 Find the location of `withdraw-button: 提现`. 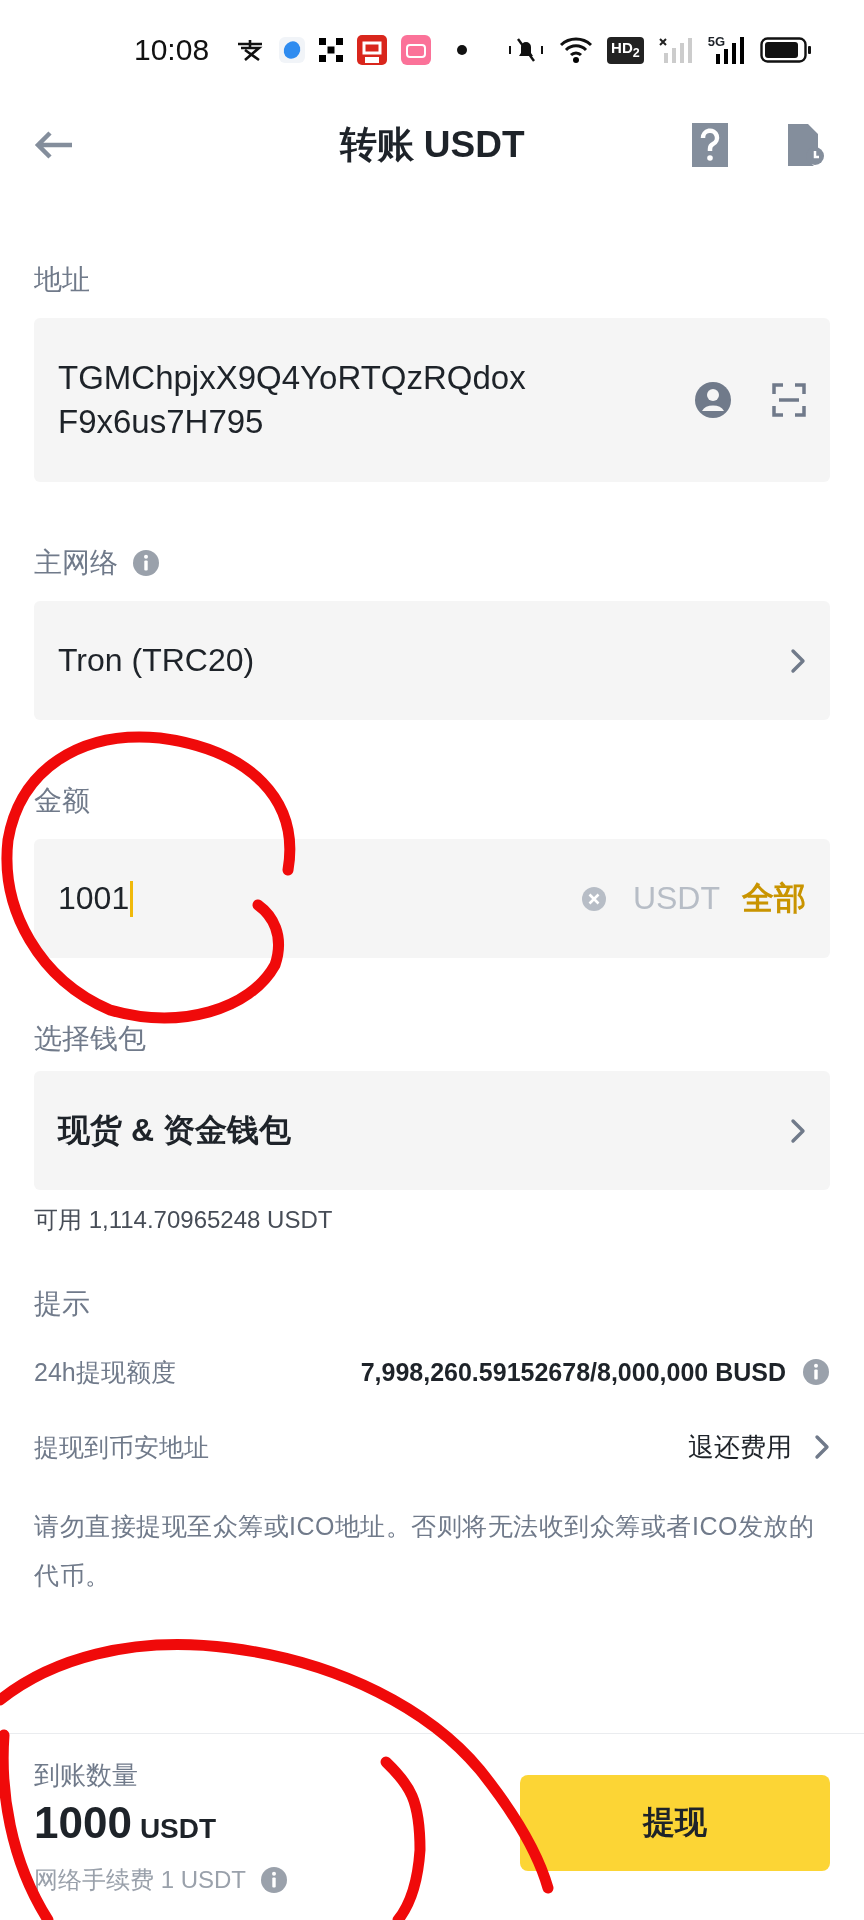

withdraw-button: 提现 is located at coordinates (675, 1823).